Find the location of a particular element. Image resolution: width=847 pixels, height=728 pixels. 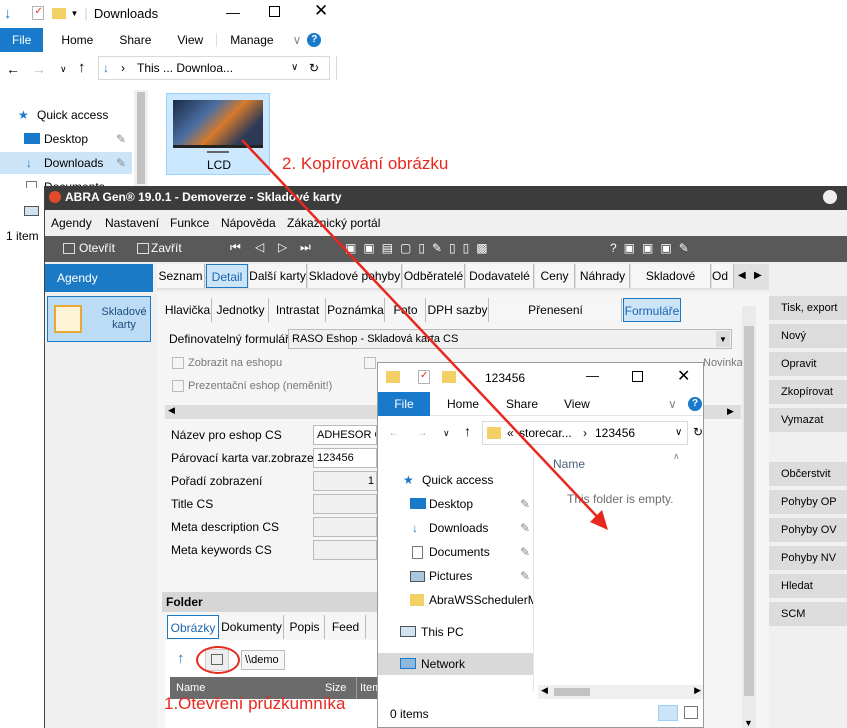

subtab-poznamka: Poznámka is located at coordinates (356, 310).